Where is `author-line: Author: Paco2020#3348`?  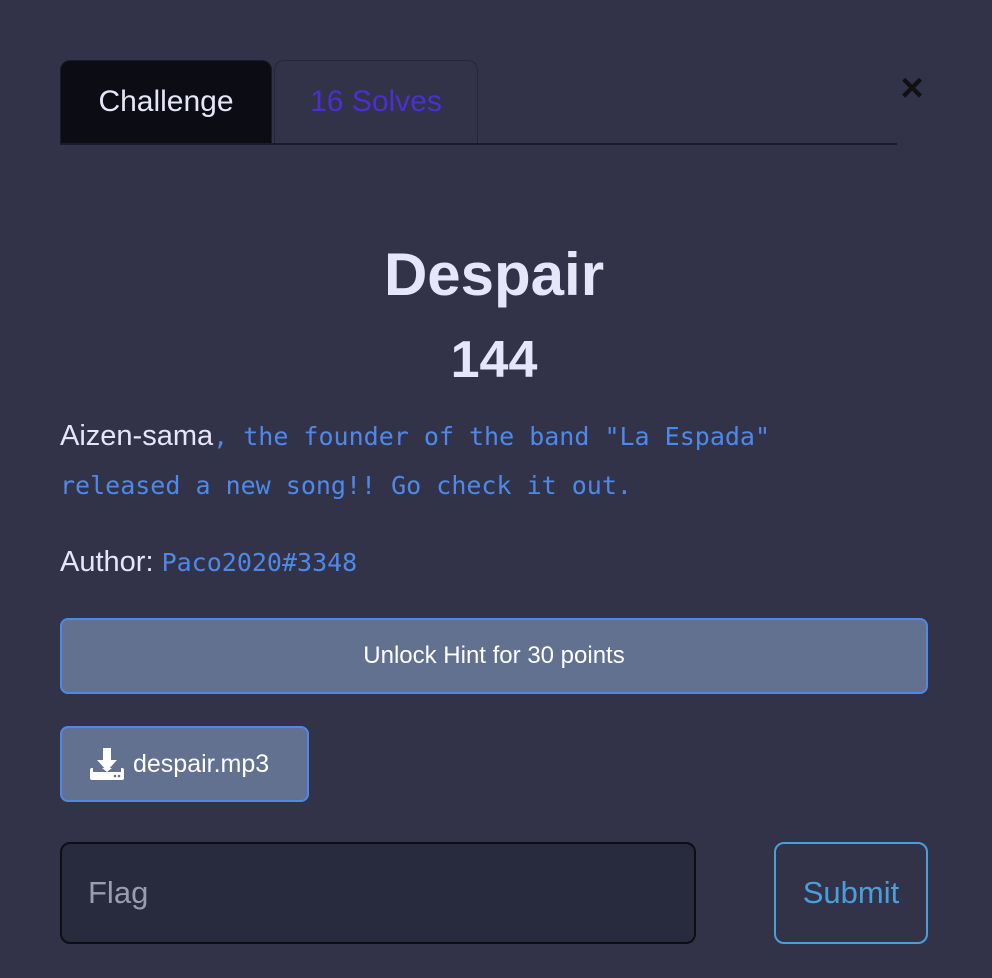
author-line: Author: Paco2020#3348 is located at coordinates (208, 562).